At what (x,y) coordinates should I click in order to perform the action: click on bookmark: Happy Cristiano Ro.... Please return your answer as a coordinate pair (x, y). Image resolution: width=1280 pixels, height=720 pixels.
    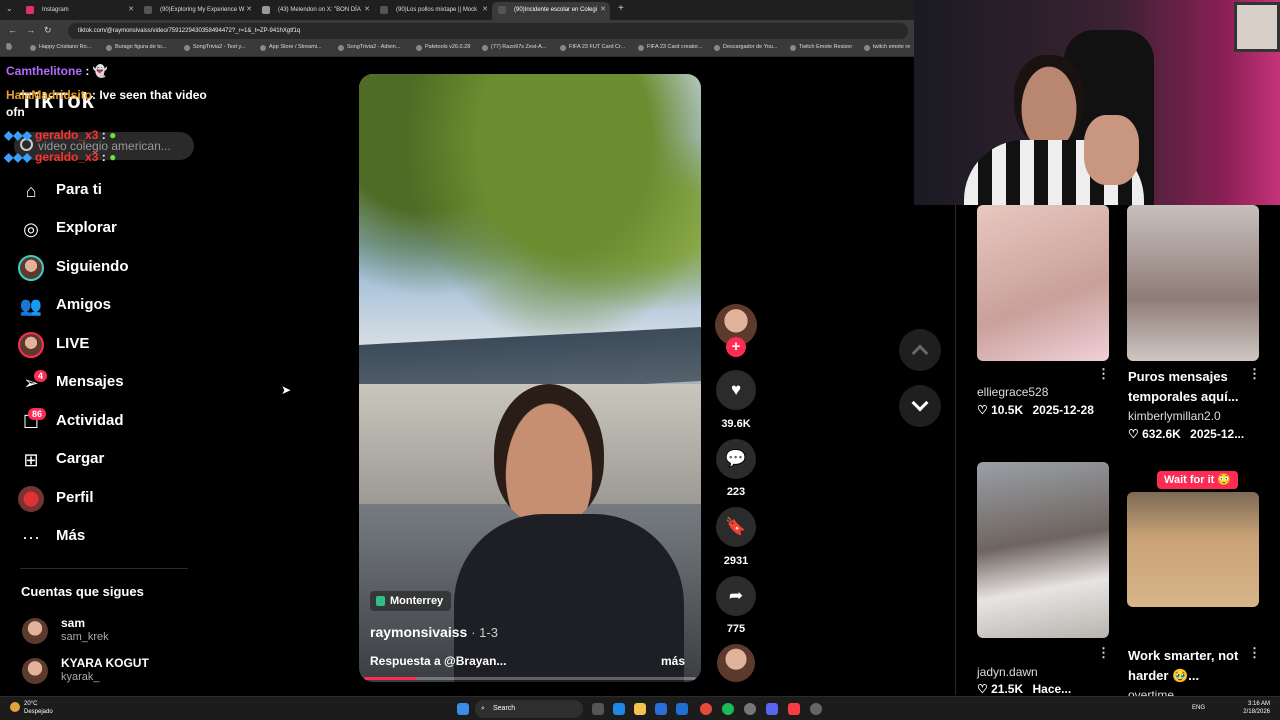
    Looking at the image, I should click on (60, 47).